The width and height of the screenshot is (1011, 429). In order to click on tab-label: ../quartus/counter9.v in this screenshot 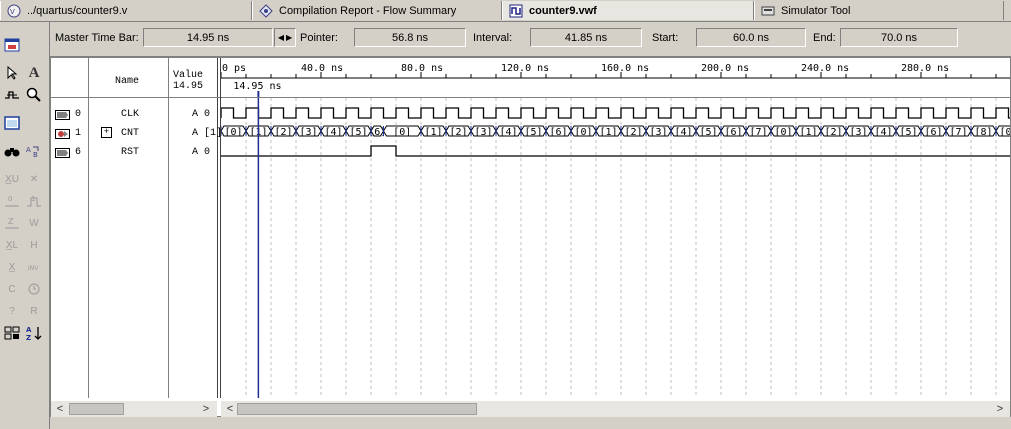, I will do `click(77, 10)`.